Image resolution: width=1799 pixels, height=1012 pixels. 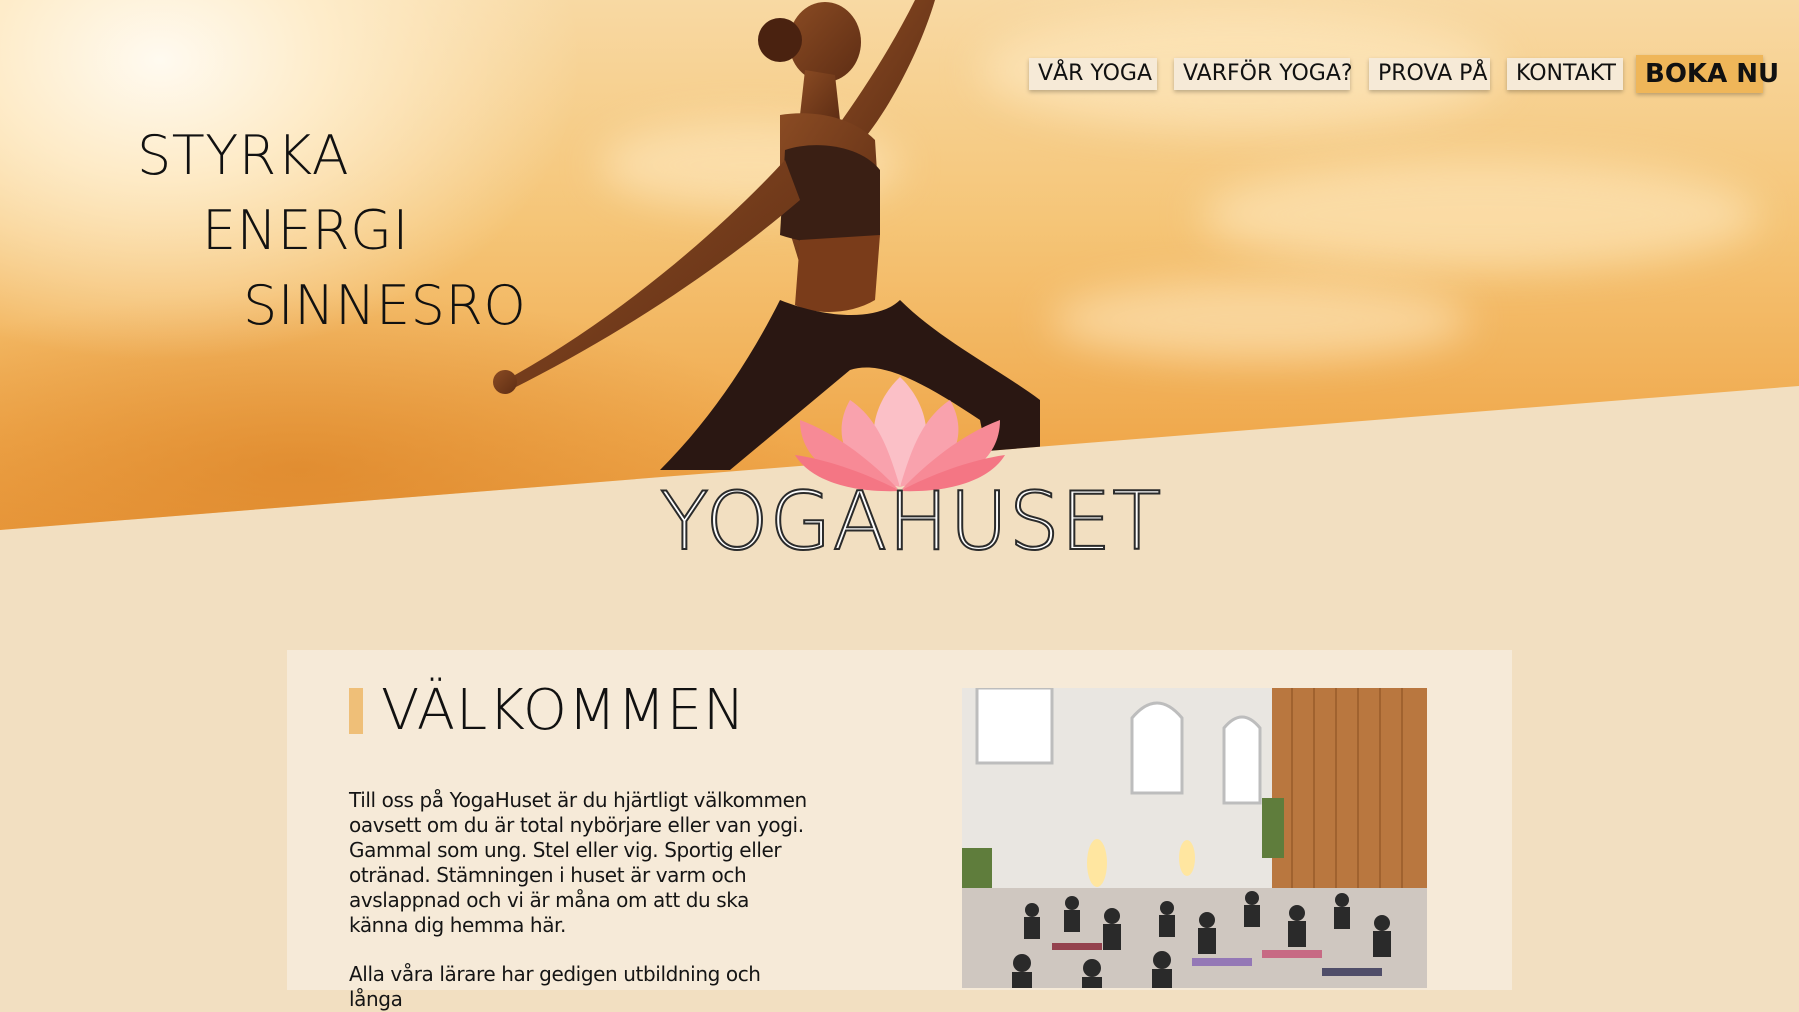 What do you see at coordinates (305, 230) in the screenshot?
I see `slogan-line-energy: ENERGI` at bounding box center [305, 230].